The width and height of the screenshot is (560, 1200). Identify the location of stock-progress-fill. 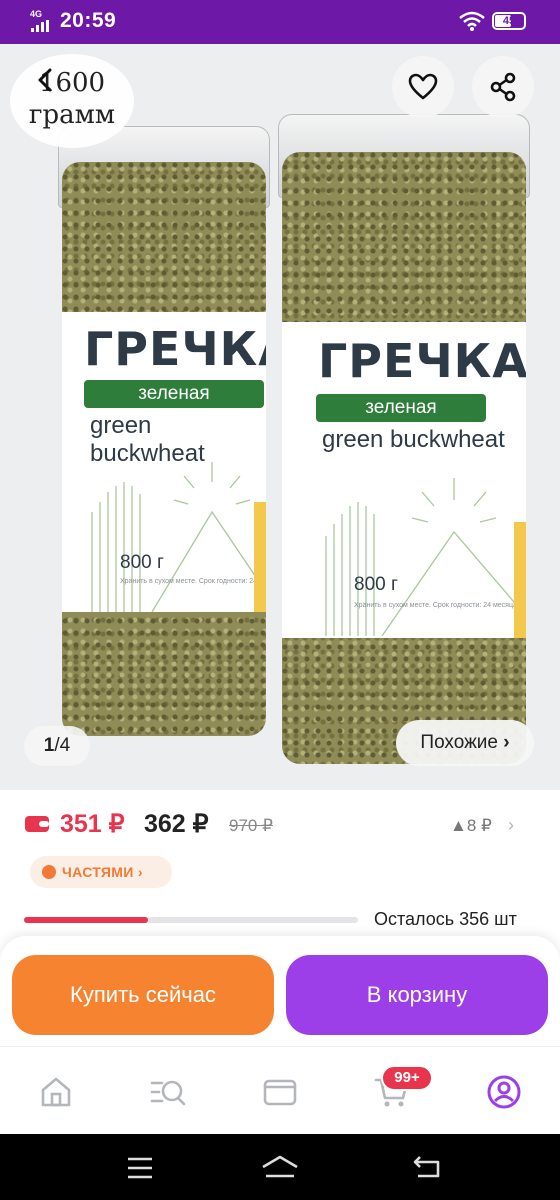
(86, 920).